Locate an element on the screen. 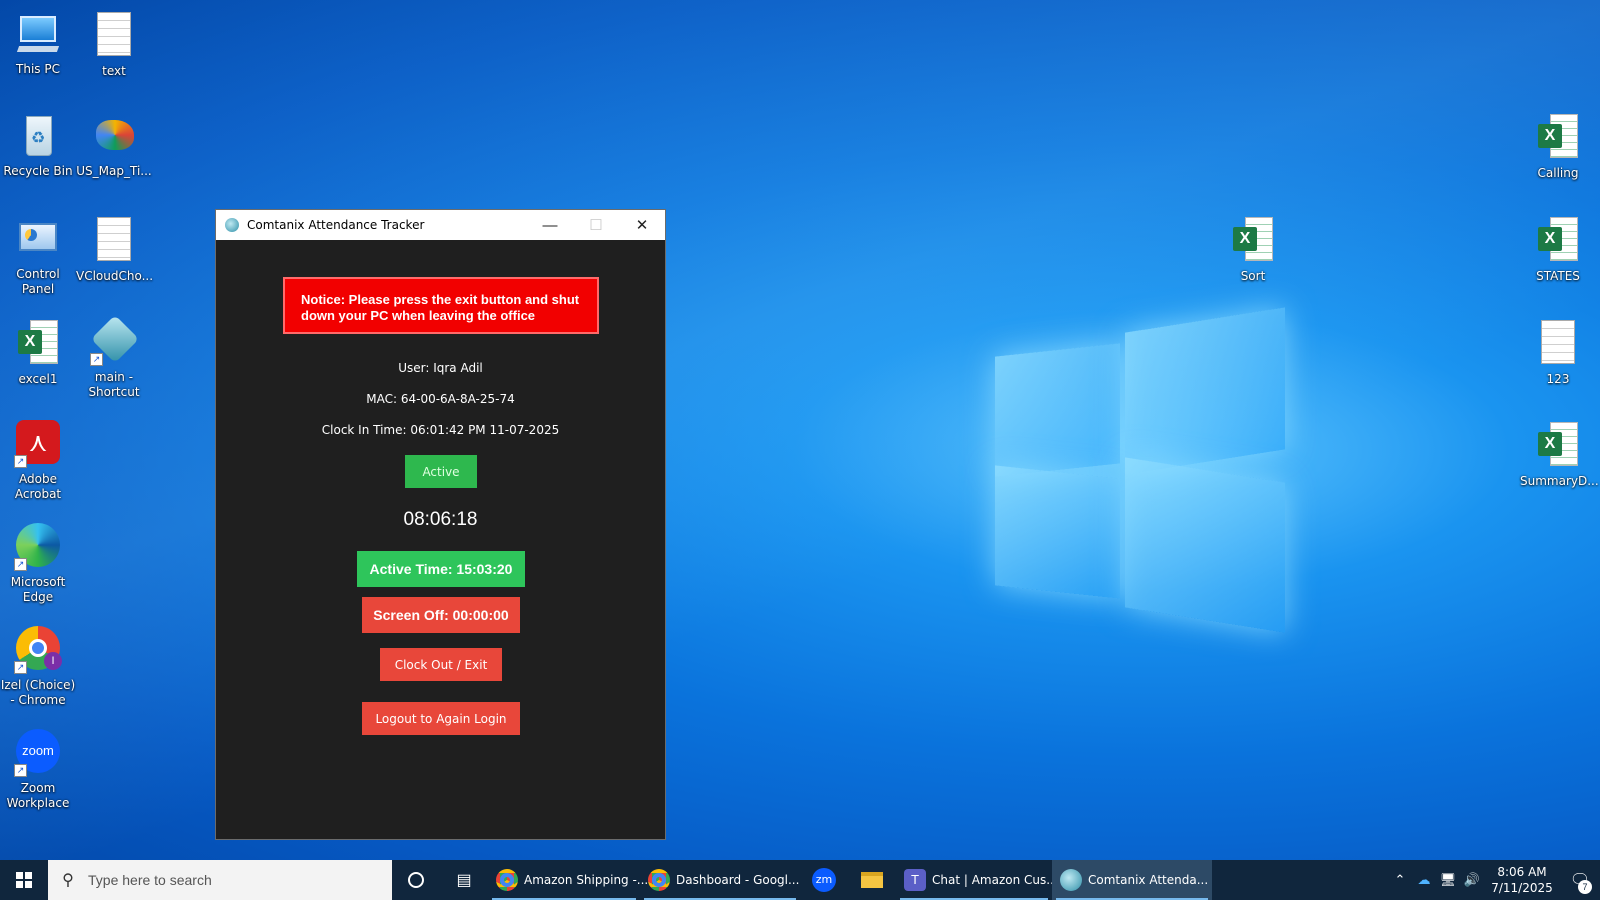 Image resolution: width=1600 pixels, height=900 pixels. system-tray: ⌃ ☁ 🖥 🔊 8:06 AM 7/11/2025 🗨 7 is located at coordinates (1494, 880).